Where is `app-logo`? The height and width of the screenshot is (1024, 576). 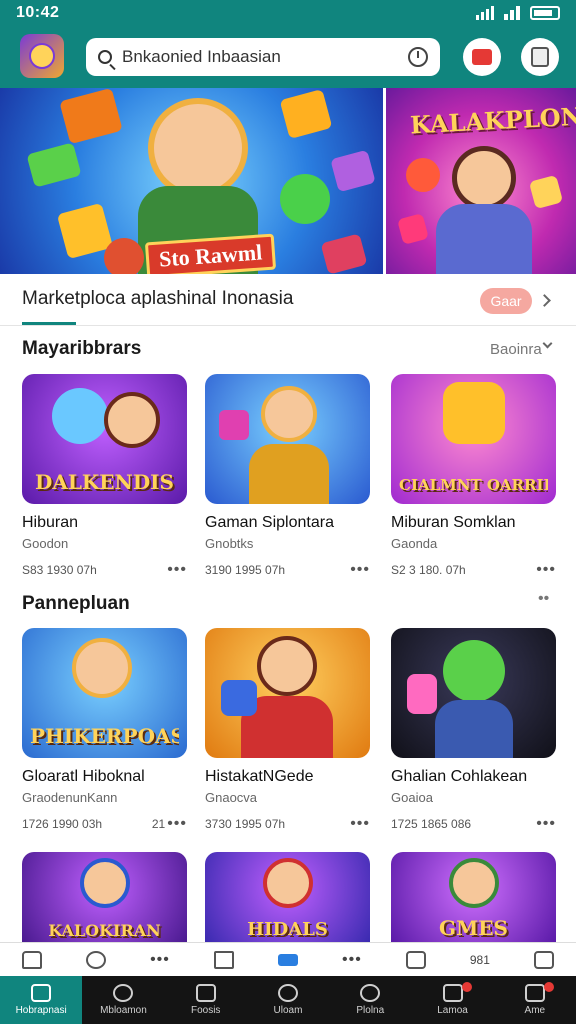 app-logo is located at coordinates (42, 56).